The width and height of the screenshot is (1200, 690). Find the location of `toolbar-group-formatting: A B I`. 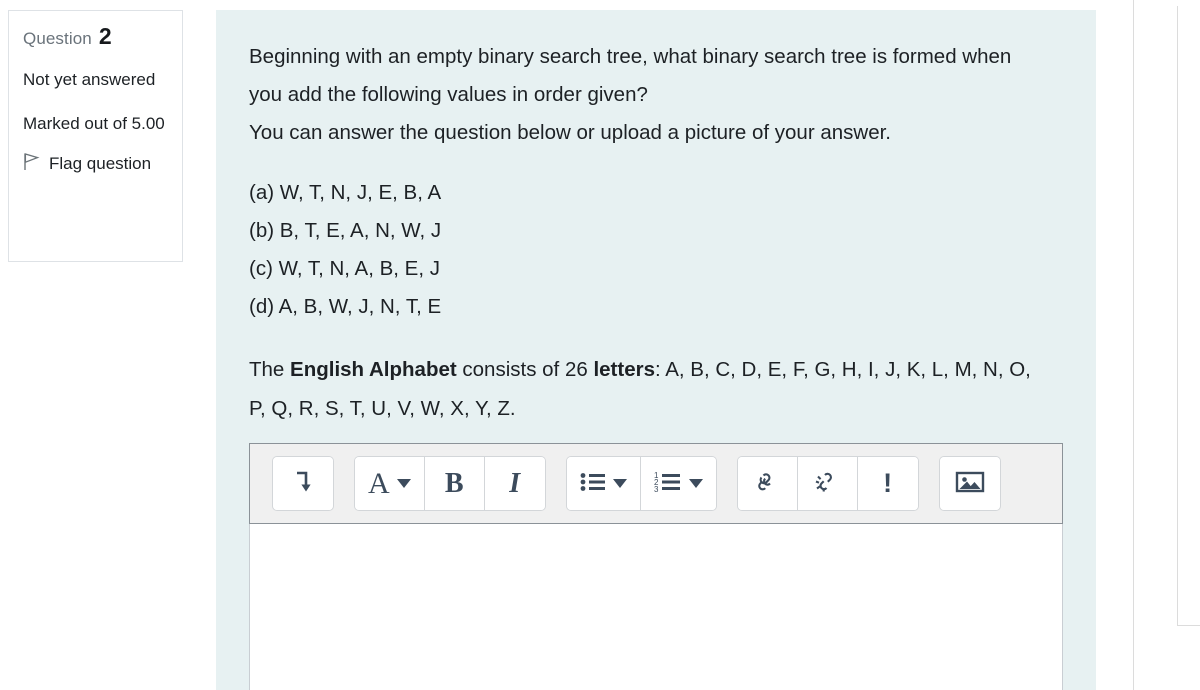

toolbar-group-formatting: A B I is located at coordinates (450, 483).